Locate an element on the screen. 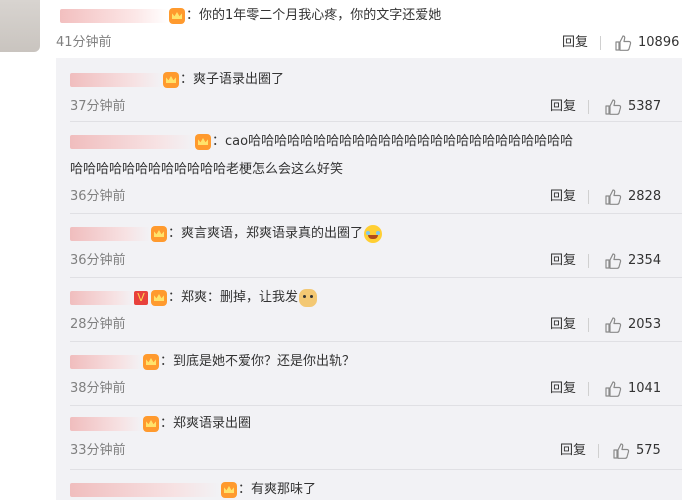 This screenshot has width=690, height=501. avatar is located at coordinates (20, 26).